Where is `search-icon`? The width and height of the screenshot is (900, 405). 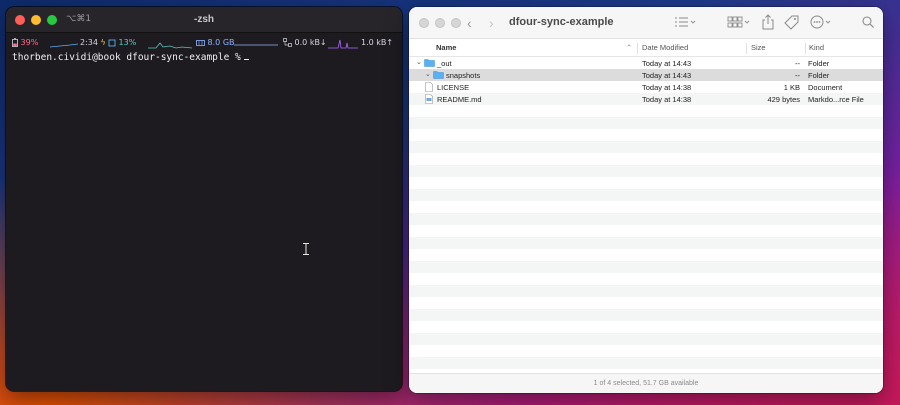 search-icon is located at coordinates (868, 22).